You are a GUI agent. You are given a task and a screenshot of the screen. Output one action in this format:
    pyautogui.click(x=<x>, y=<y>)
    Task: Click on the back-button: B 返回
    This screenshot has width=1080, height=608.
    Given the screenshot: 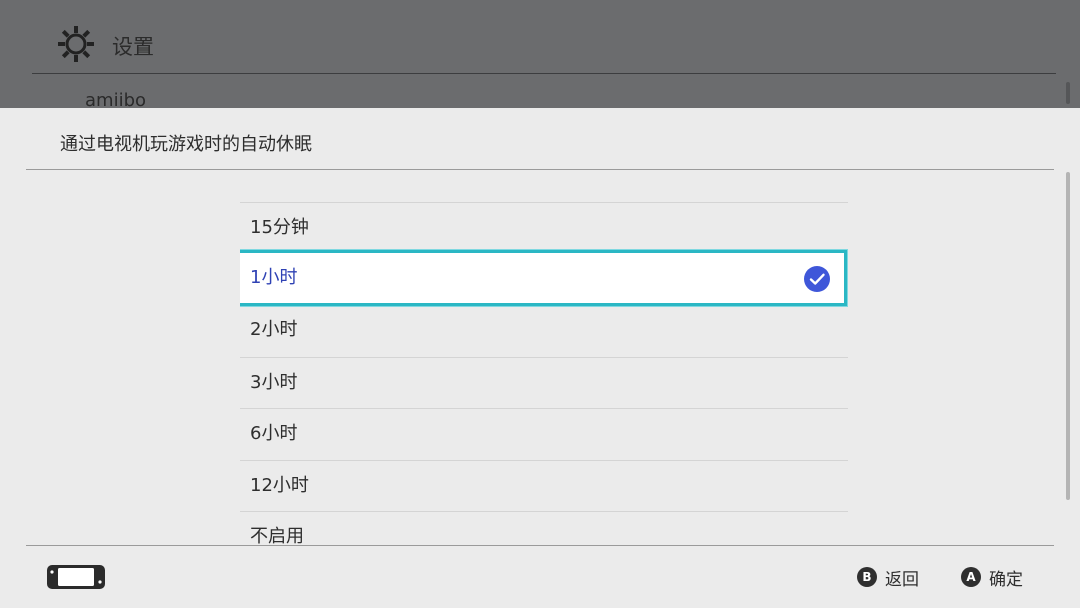 What is the action you would take?
    pyautogui.click(x=888, y=577)
    